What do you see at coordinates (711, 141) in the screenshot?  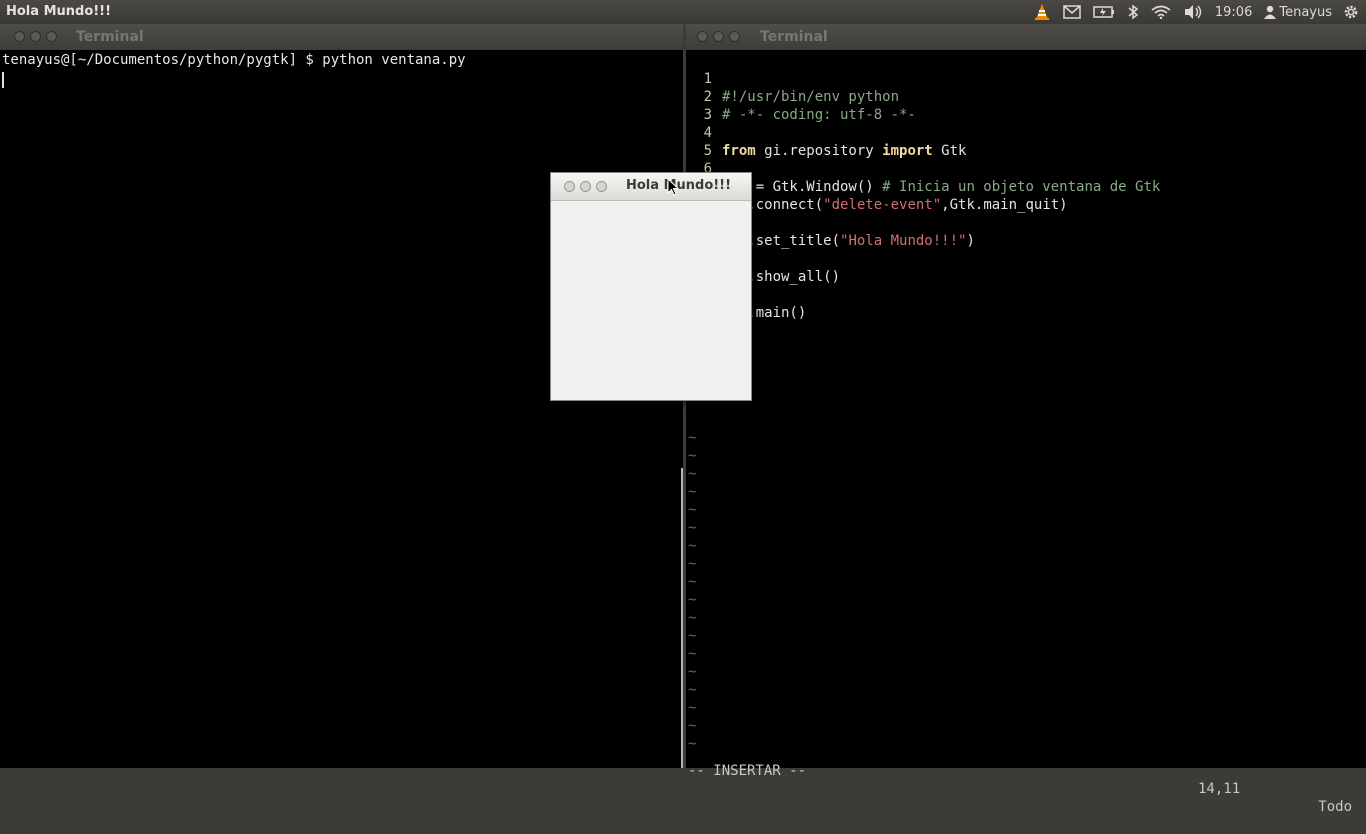 I see `code-line: 5` at bounding box center [711, 141].